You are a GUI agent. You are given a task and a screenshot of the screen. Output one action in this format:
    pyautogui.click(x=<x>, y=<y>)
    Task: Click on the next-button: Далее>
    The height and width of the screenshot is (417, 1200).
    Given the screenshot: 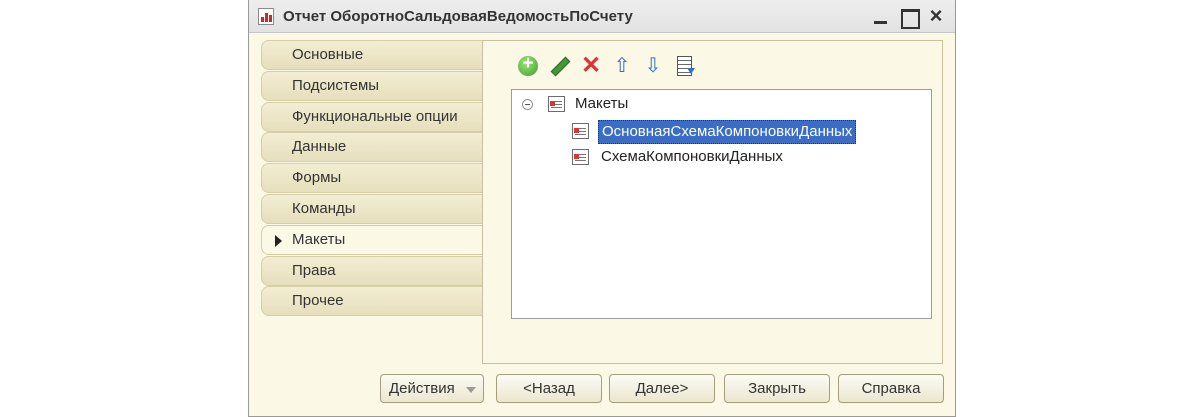 What is the action you would take?
    pyautogui.click(x=662, y=388)
    